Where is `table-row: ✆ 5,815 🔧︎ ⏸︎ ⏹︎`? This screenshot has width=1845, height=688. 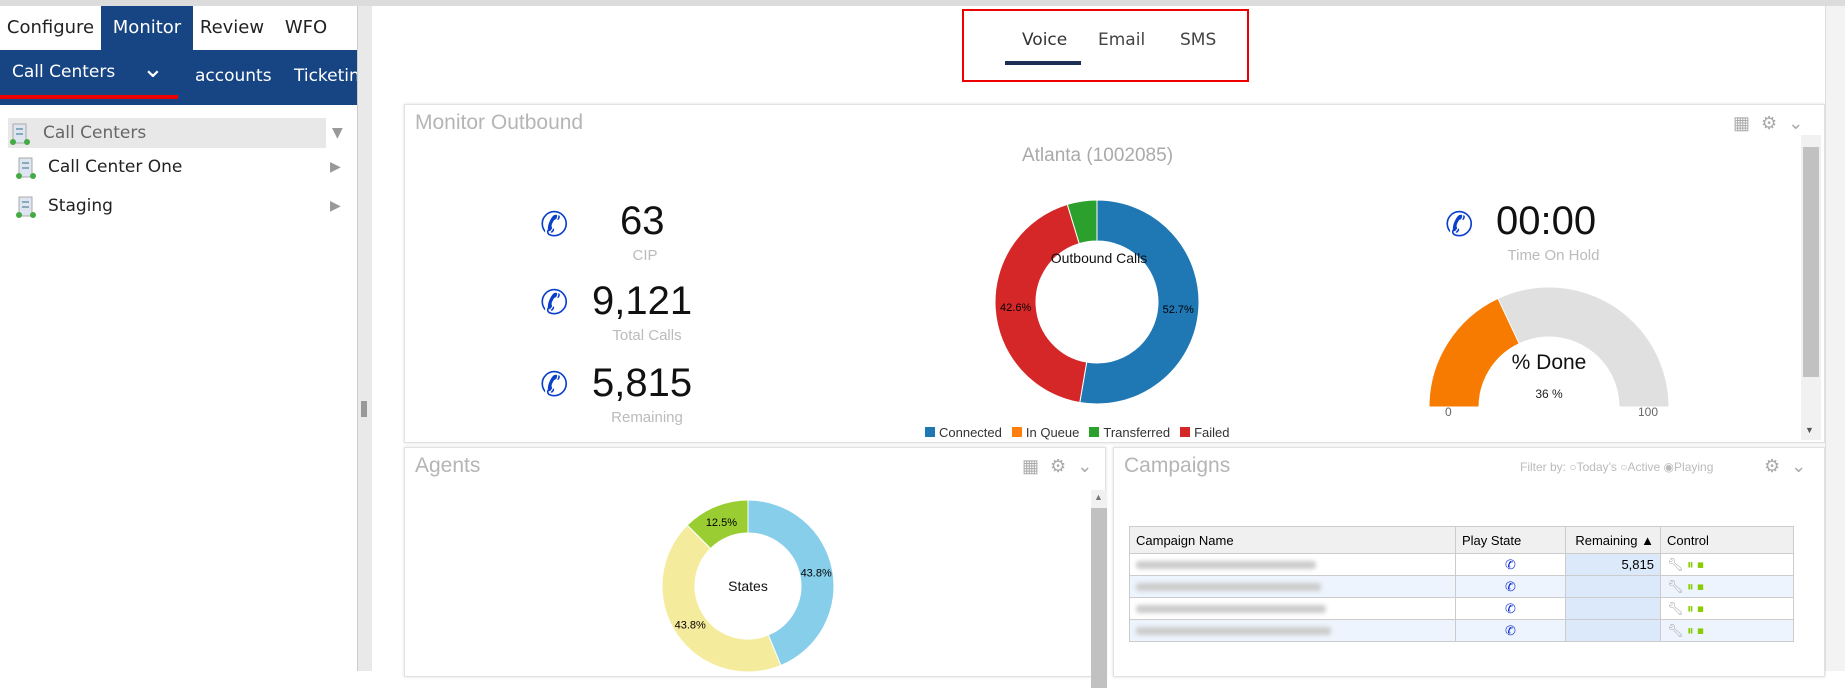
table-row: ✆ 5,815 🔧︎ ⏸︎ ⏹︎ is located at coordinates (1461, 564).